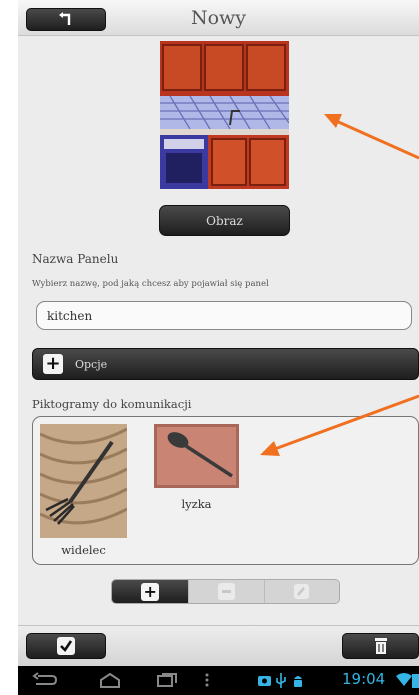 The height and width of the screenshot is (695, 419). I want to click on kitchen-photo, so click(224, 115).